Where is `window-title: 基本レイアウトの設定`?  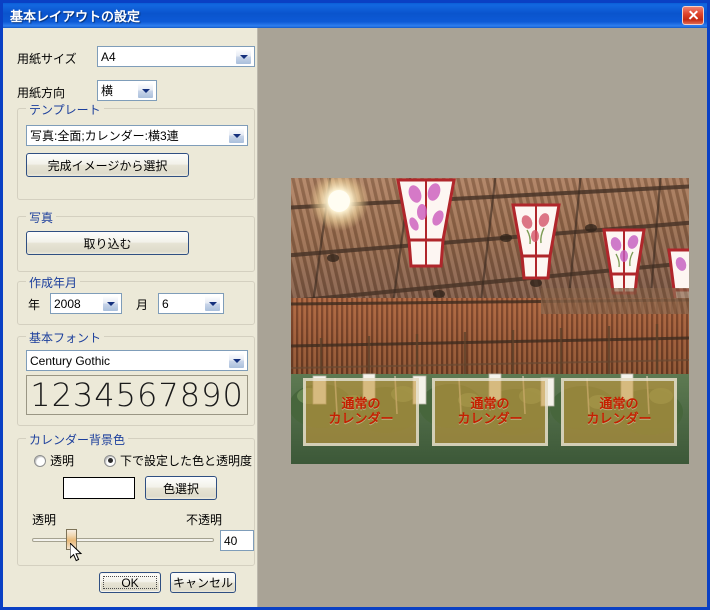 window-title: 基本レイアウトの設定 is located at coordinates (75, 16).